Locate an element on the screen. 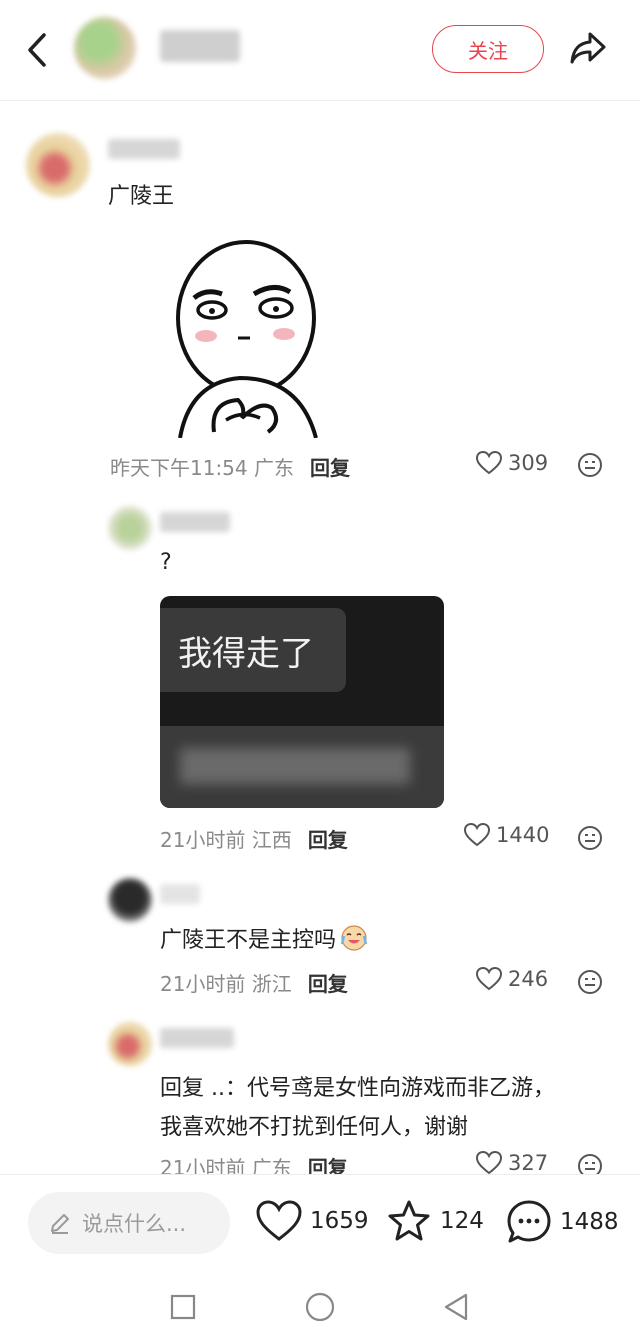 The image size is (640, 1342). recent-apps-square-icon is located at coordinates (183, 1307).